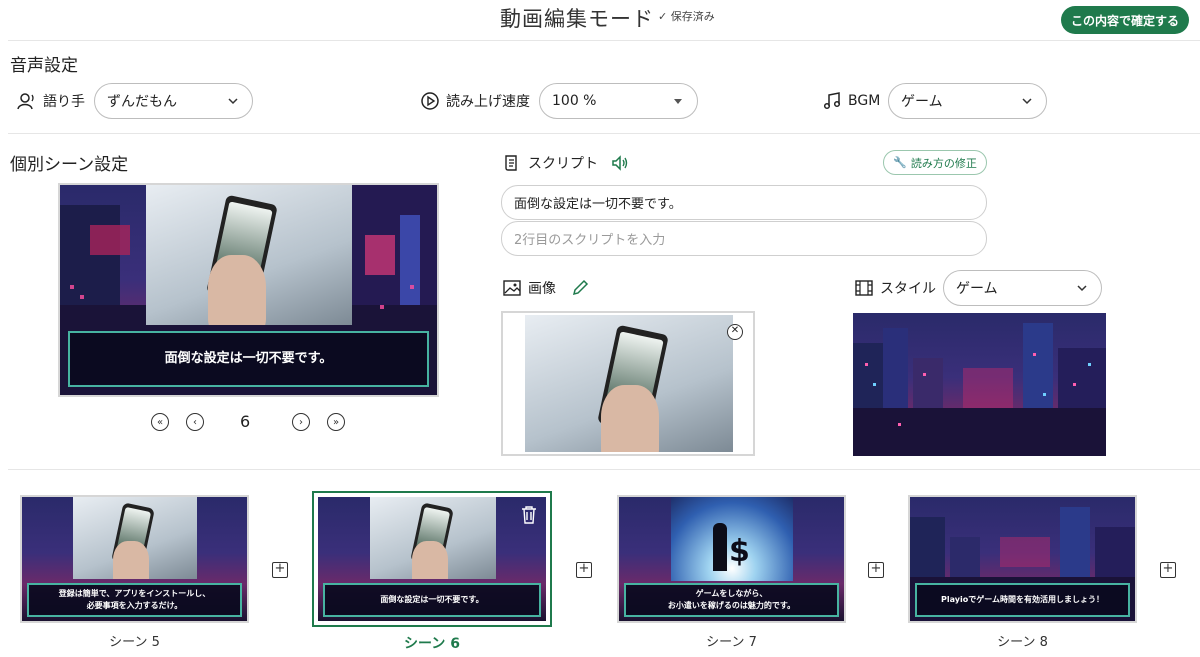 This screenshot has width=1200, height=657. What do you see at coordinates (134, 600) in the screenshot?
I see `scene-caption: 登録は簡単で、アプリをインストールし、 必要事項を入力するだけ。` at bounding box center [134, 600].